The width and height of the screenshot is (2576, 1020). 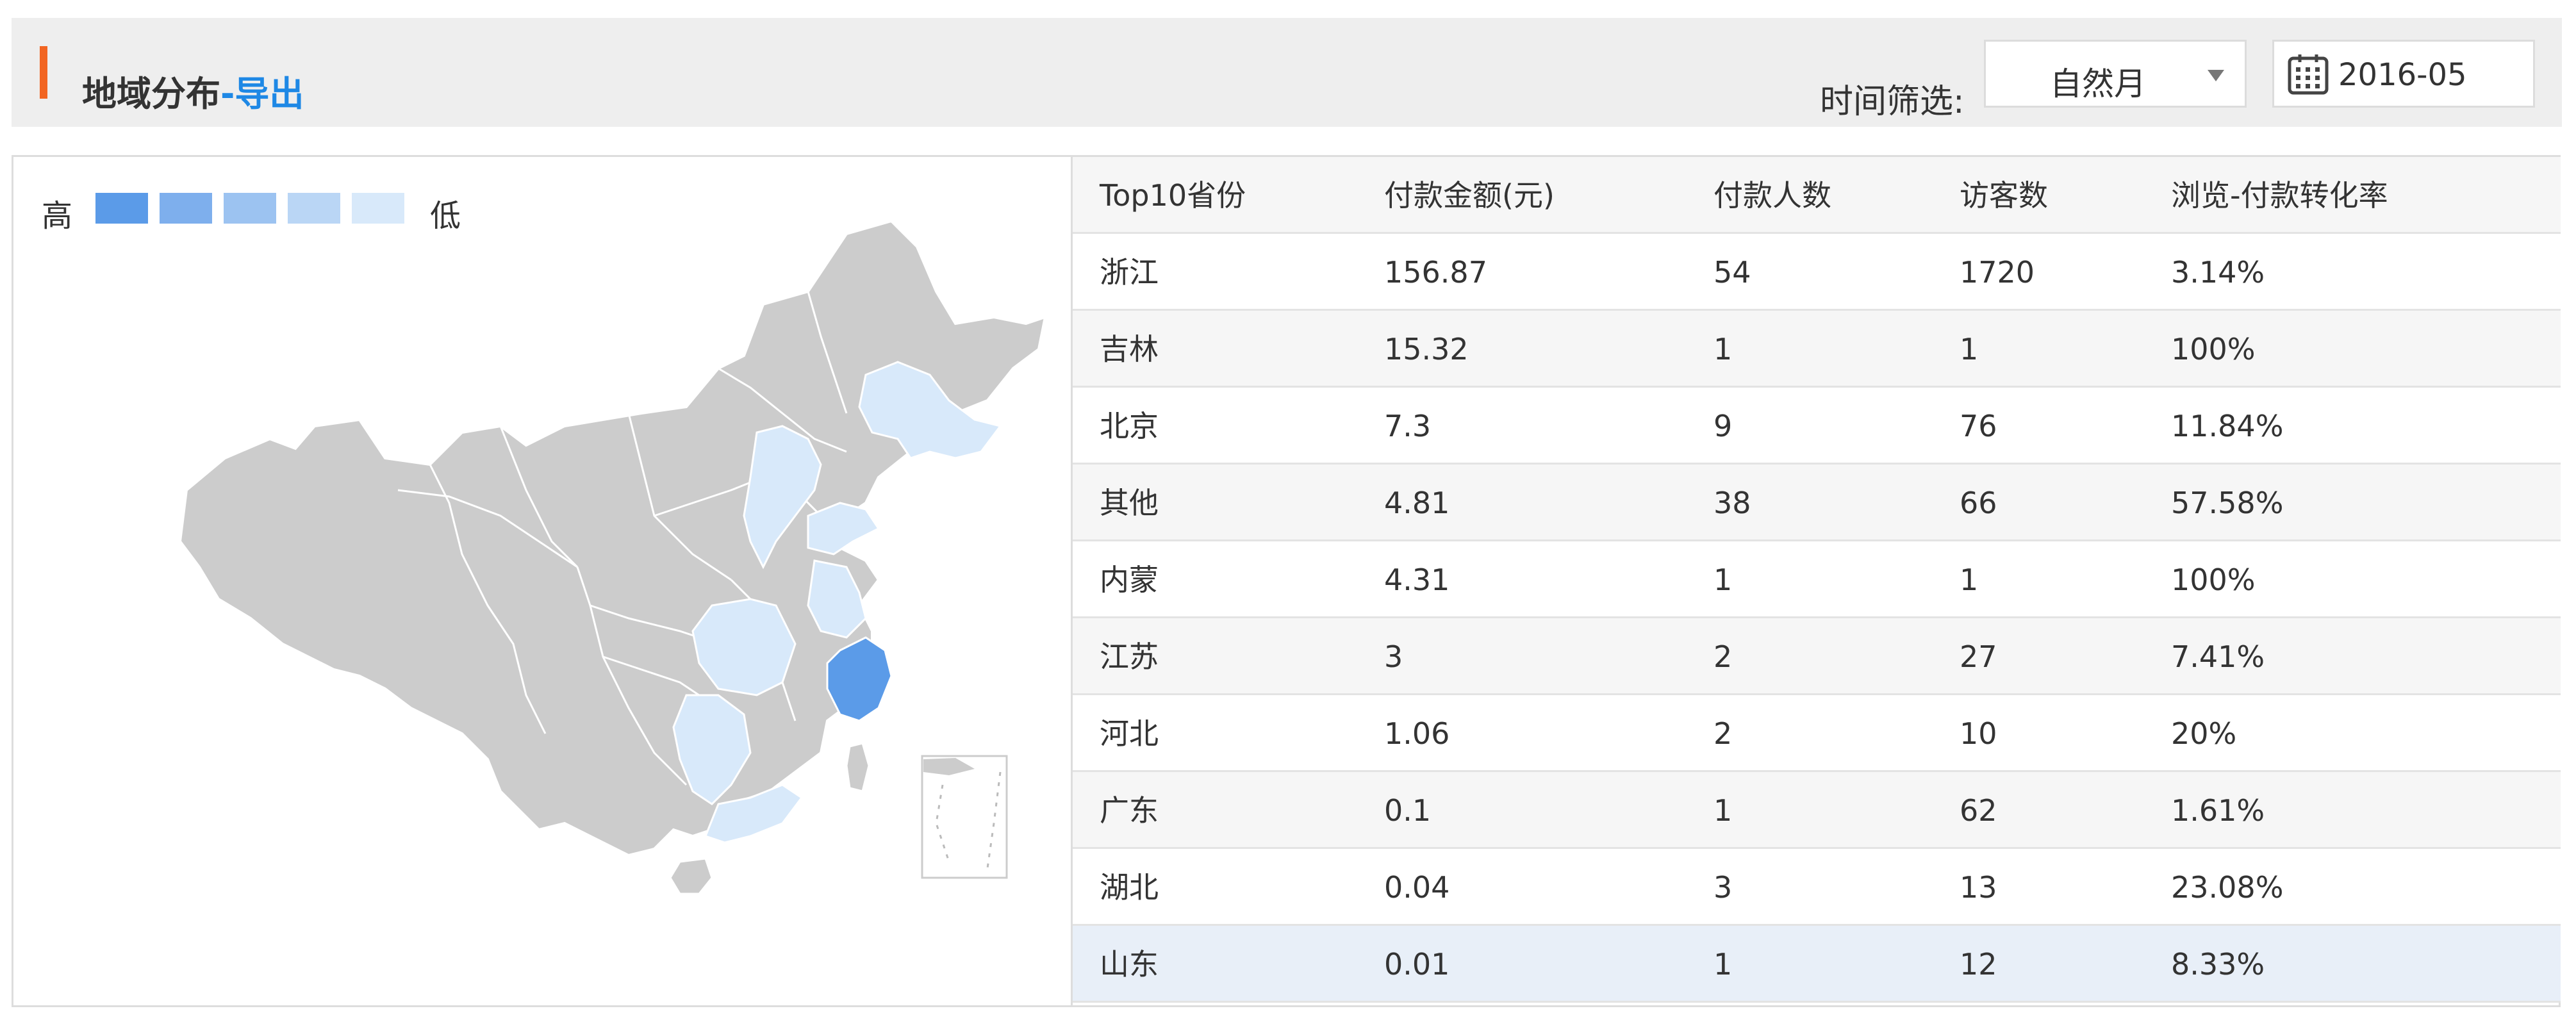 I want to click on table-row: 江苏 3 2 27 7.41%, so click(x=1817, y=657).